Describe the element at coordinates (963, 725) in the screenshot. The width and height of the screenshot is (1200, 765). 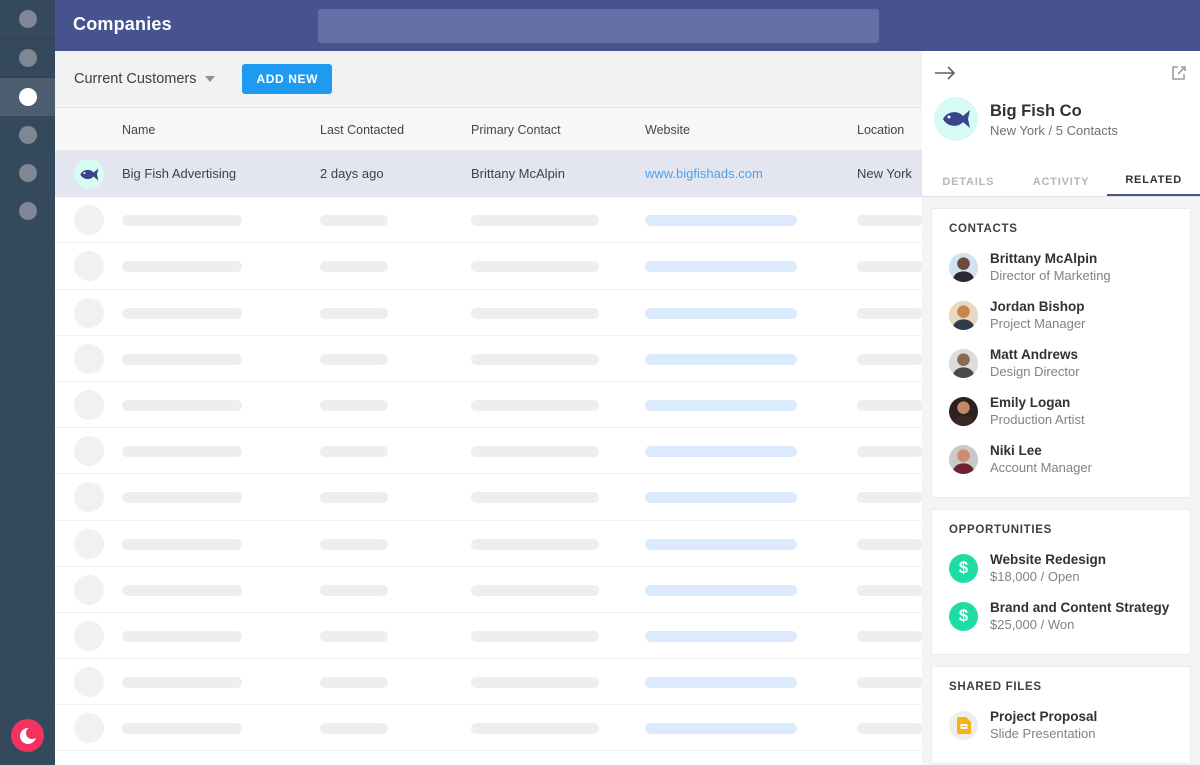
I see `document-icon` at that location.